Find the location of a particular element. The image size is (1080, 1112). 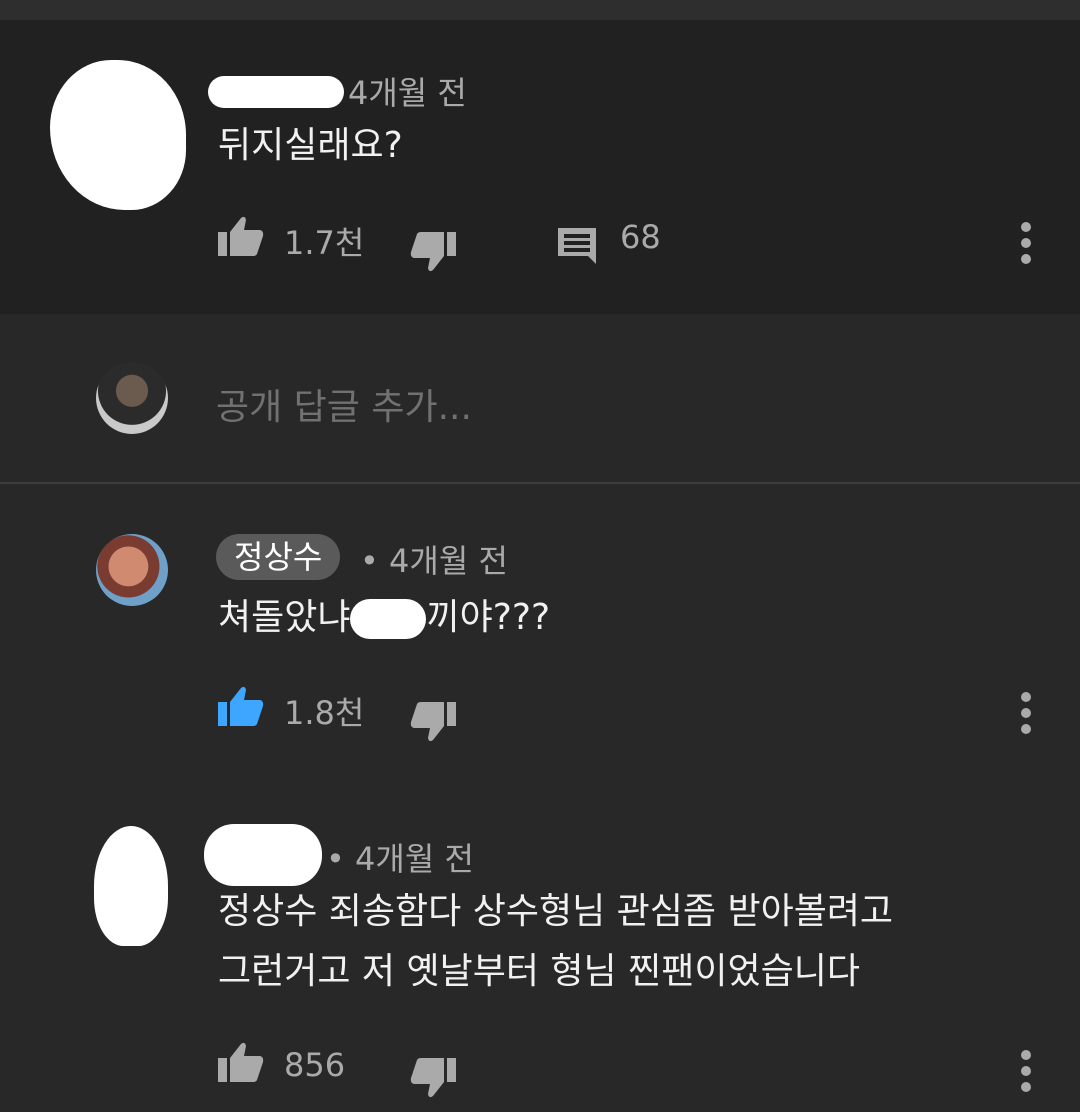

redacted-word is located at coordinates (388, 619).